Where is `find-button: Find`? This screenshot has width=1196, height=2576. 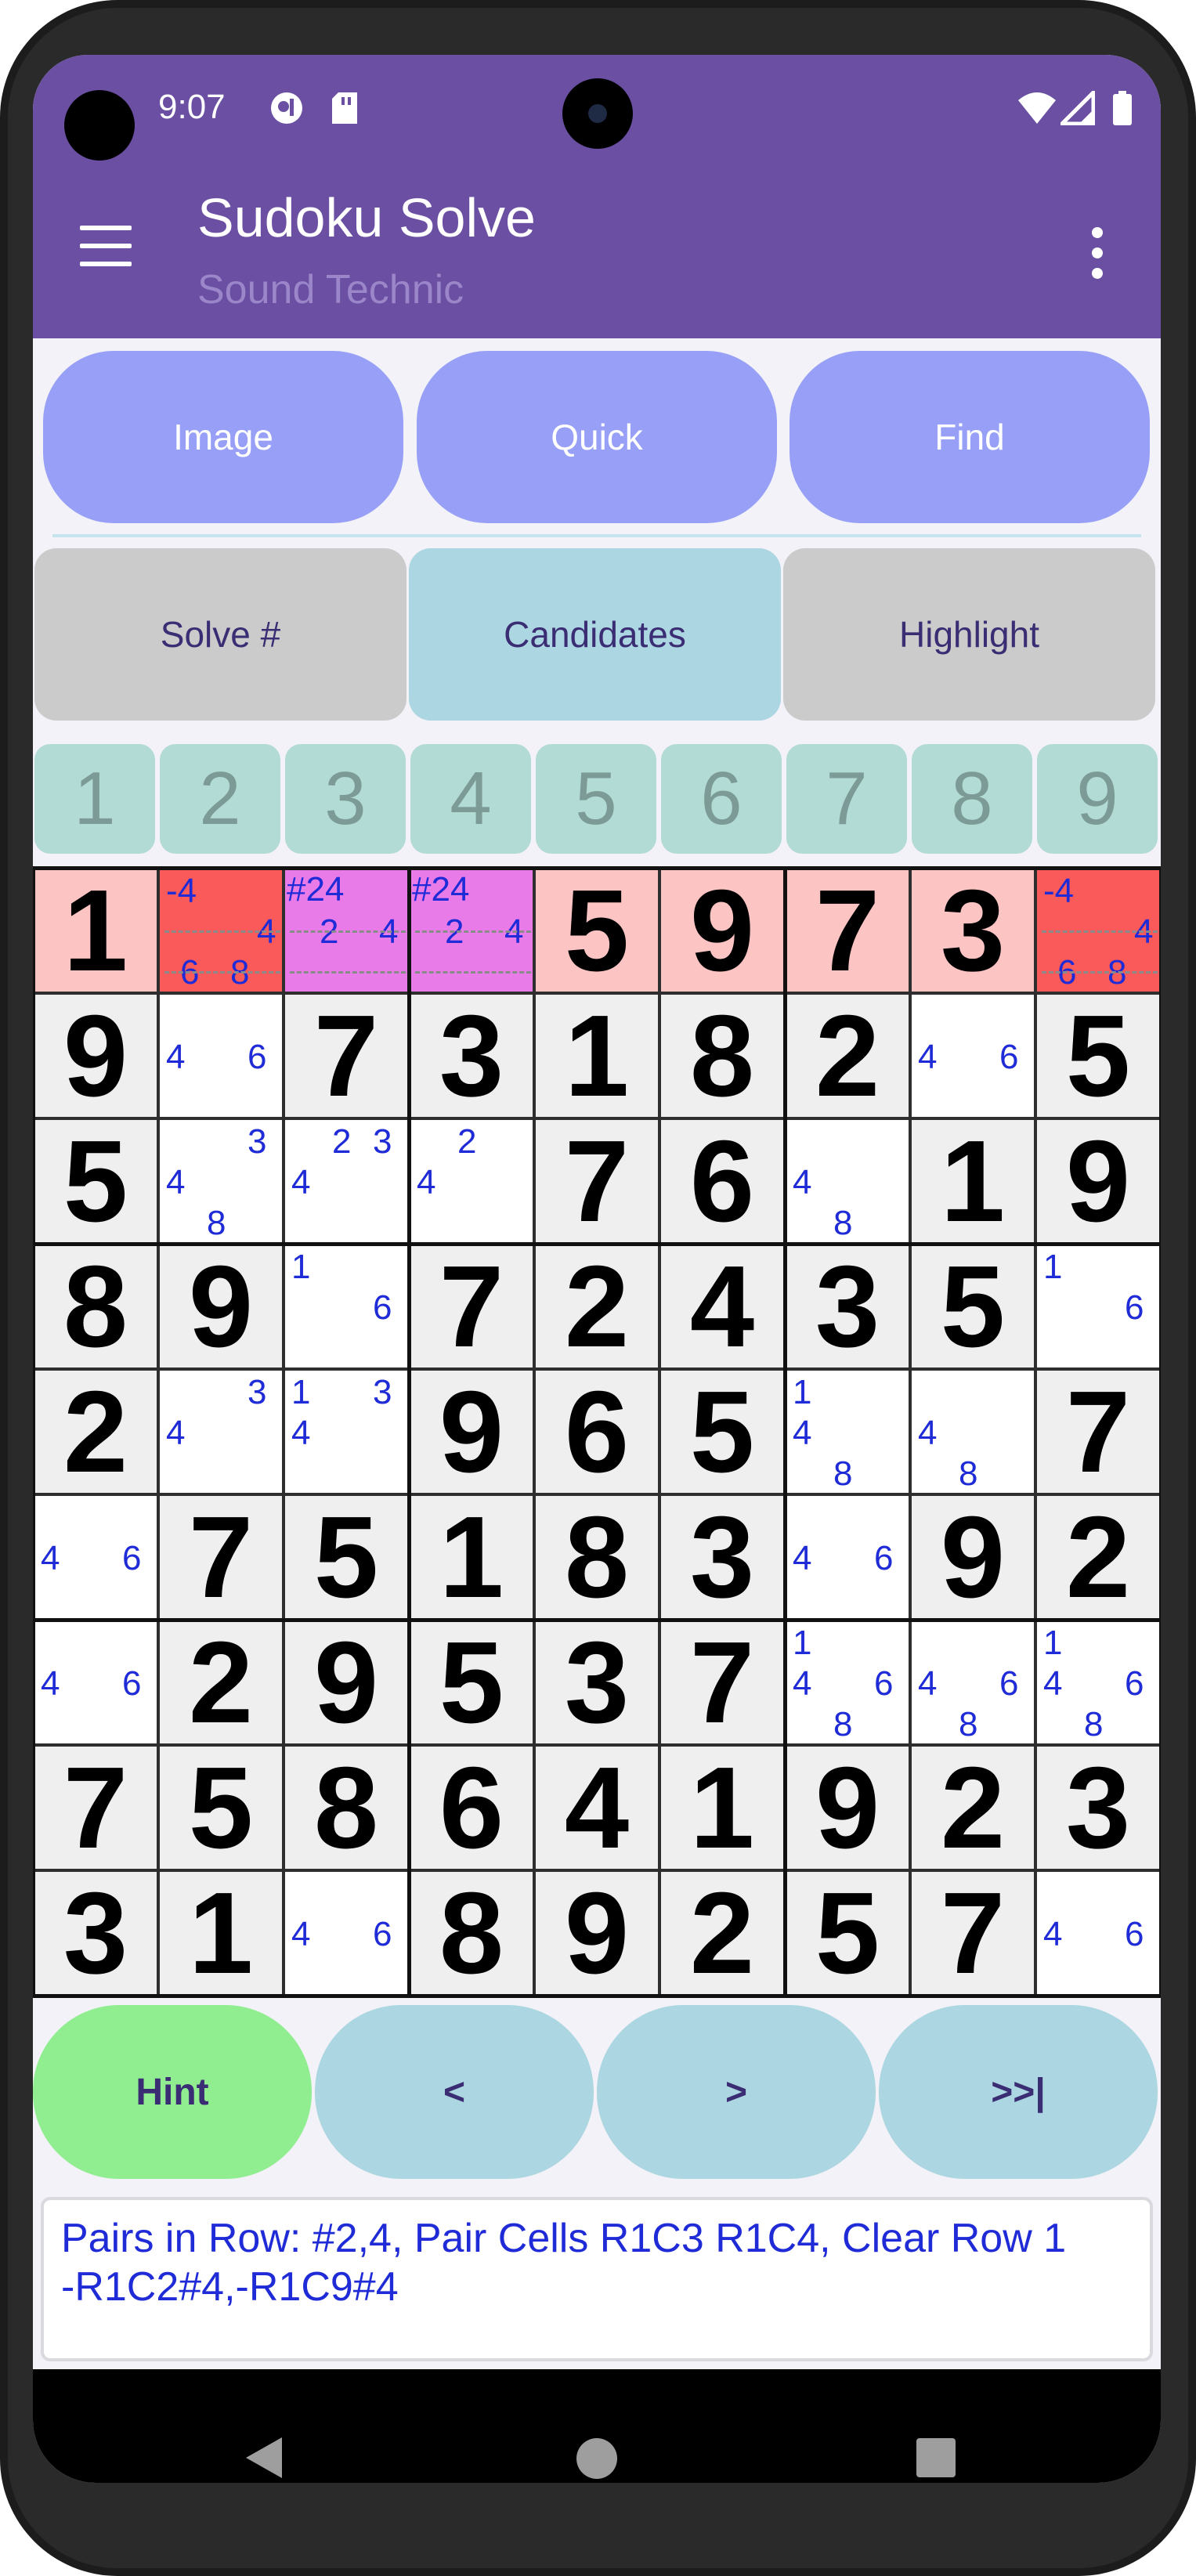
find-button: Find is located at coordinates (970, 437).